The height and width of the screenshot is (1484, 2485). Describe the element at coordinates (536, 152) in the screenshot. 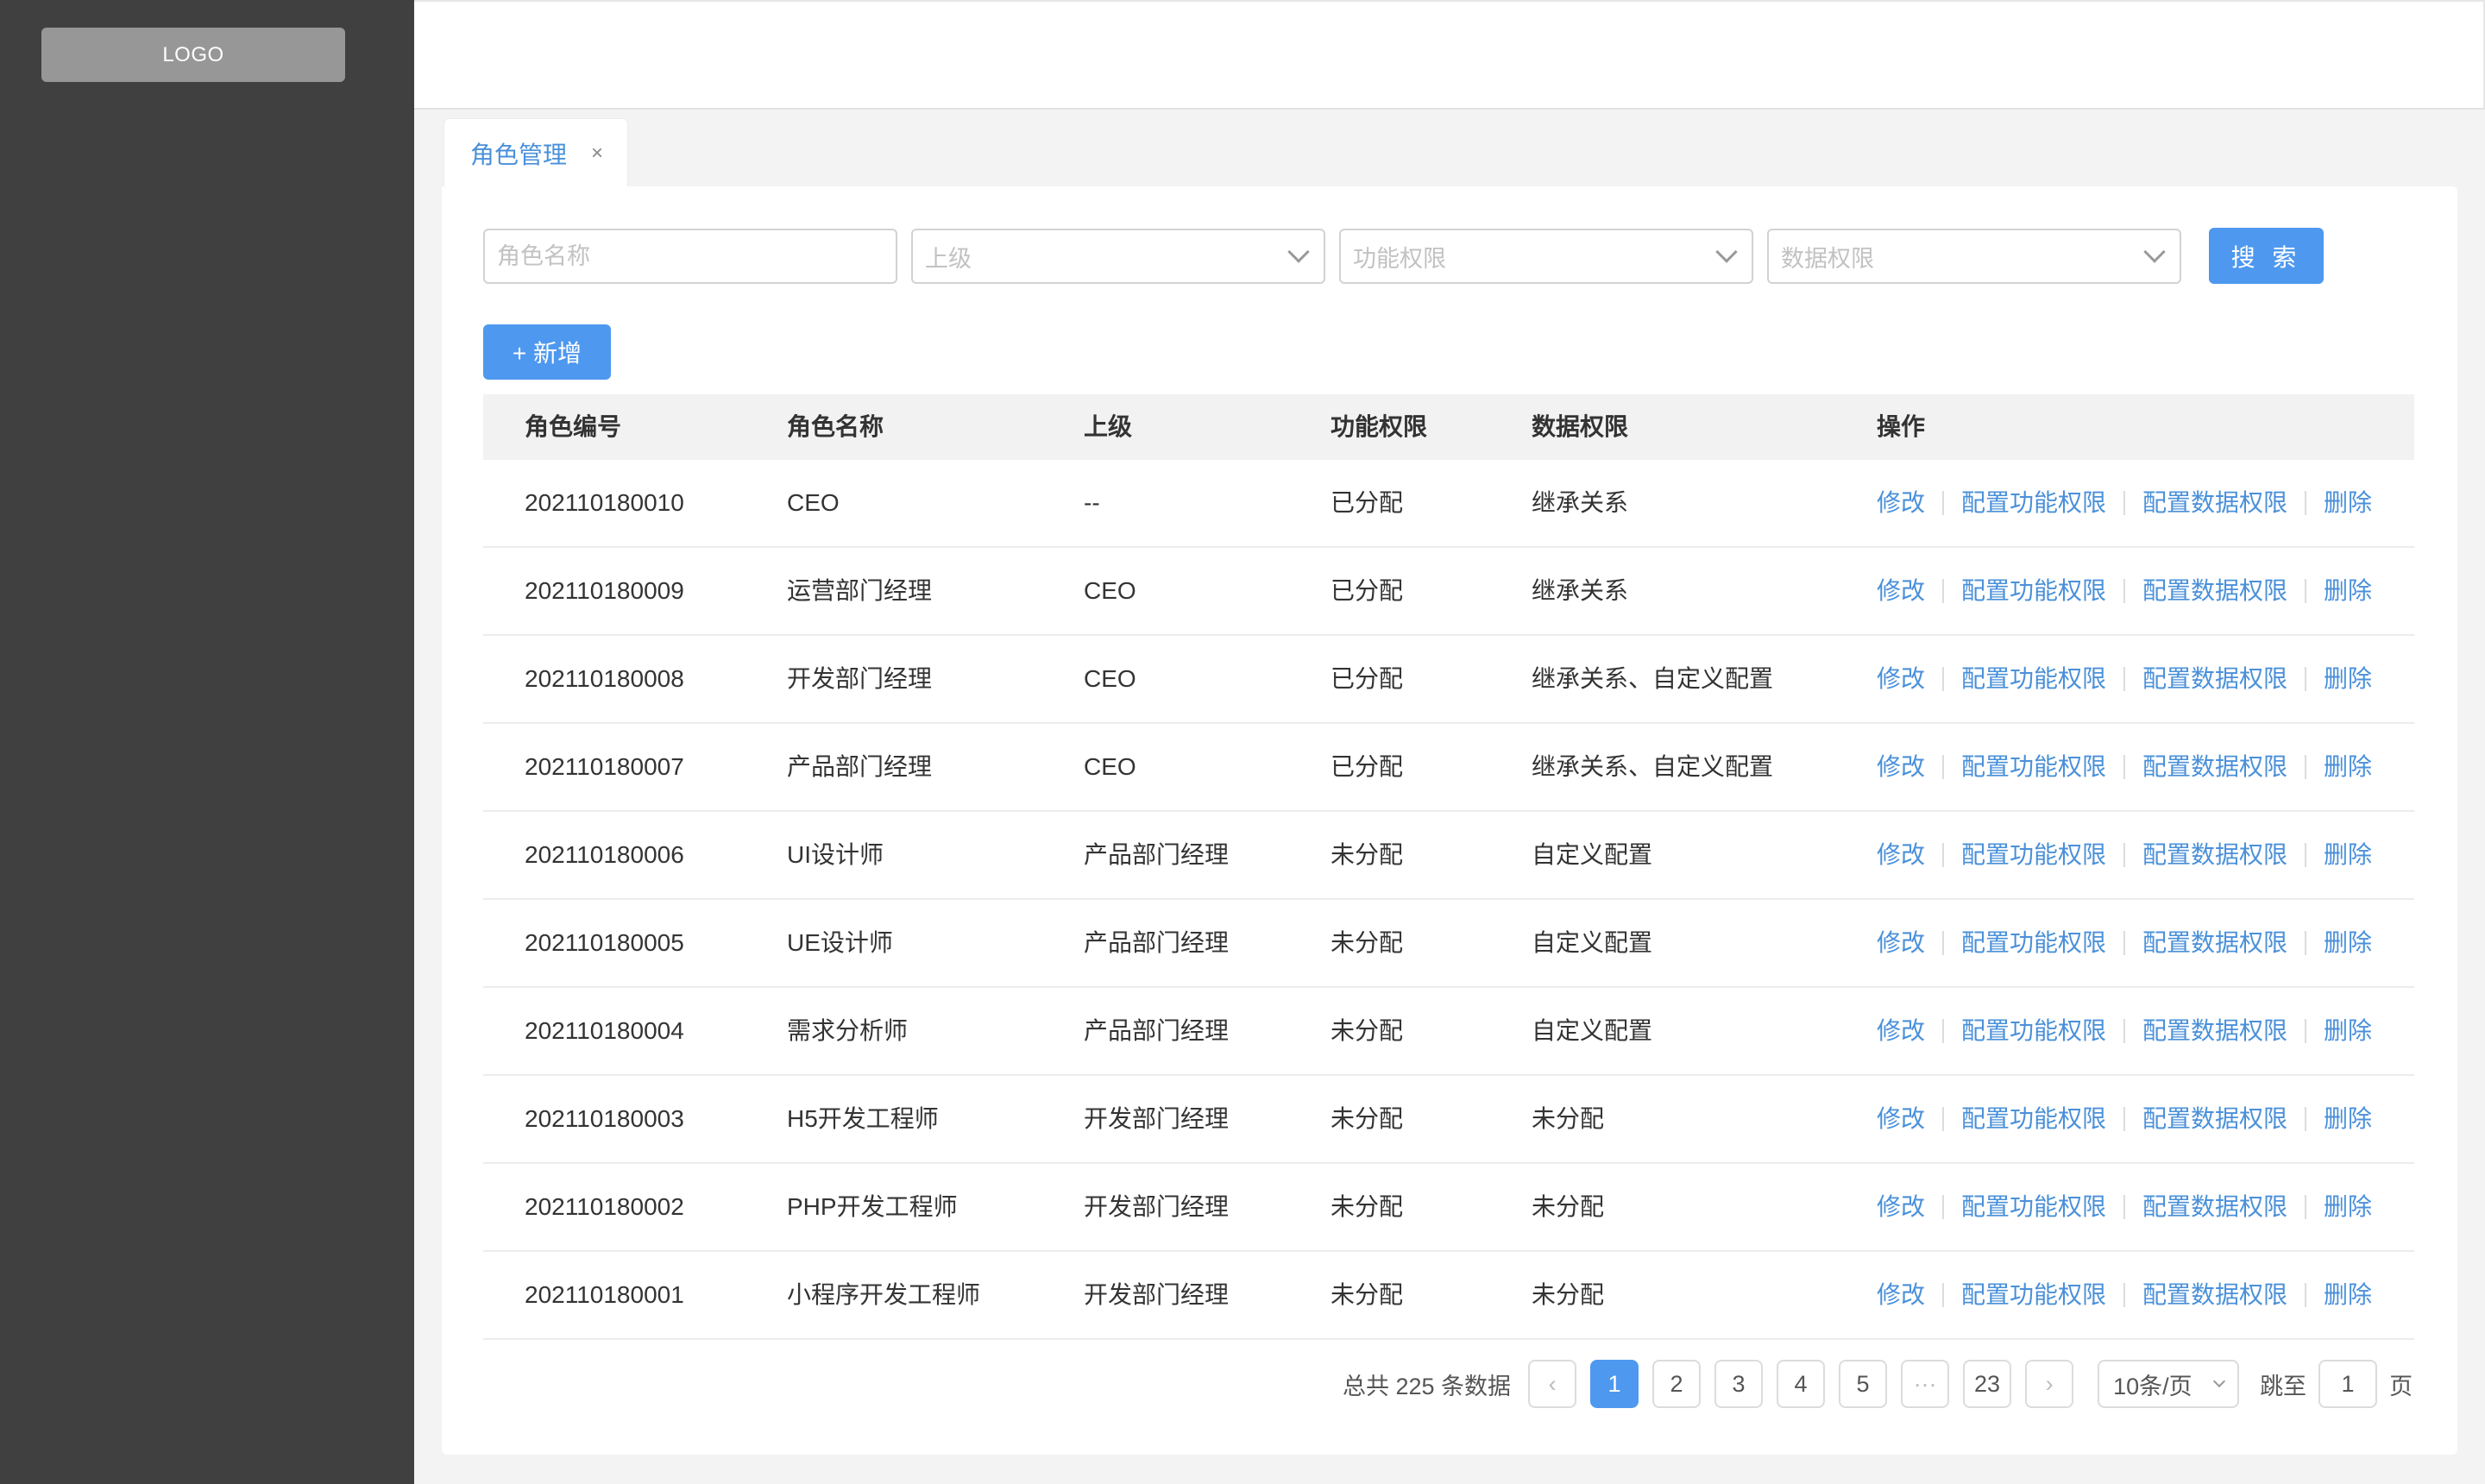

I see `tab-role-management: 角色管理 ×` at that location.